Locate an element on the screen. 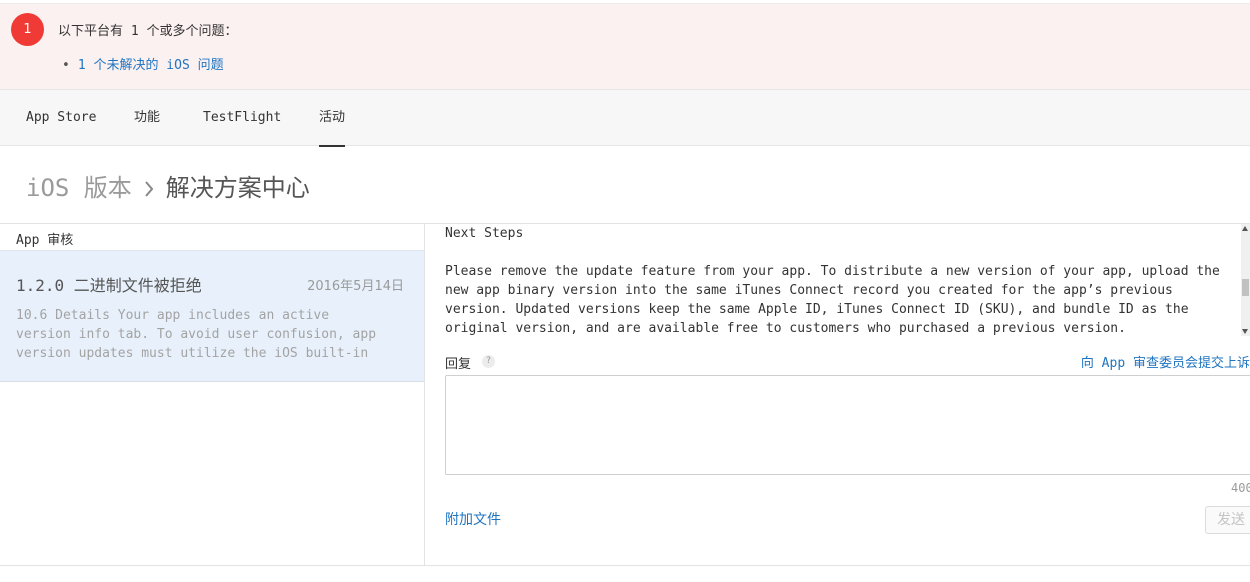 The image size is (1250, 582). issue-link: • 1 个未解决的 iOS 问题 is located at coordinates (143, 63).